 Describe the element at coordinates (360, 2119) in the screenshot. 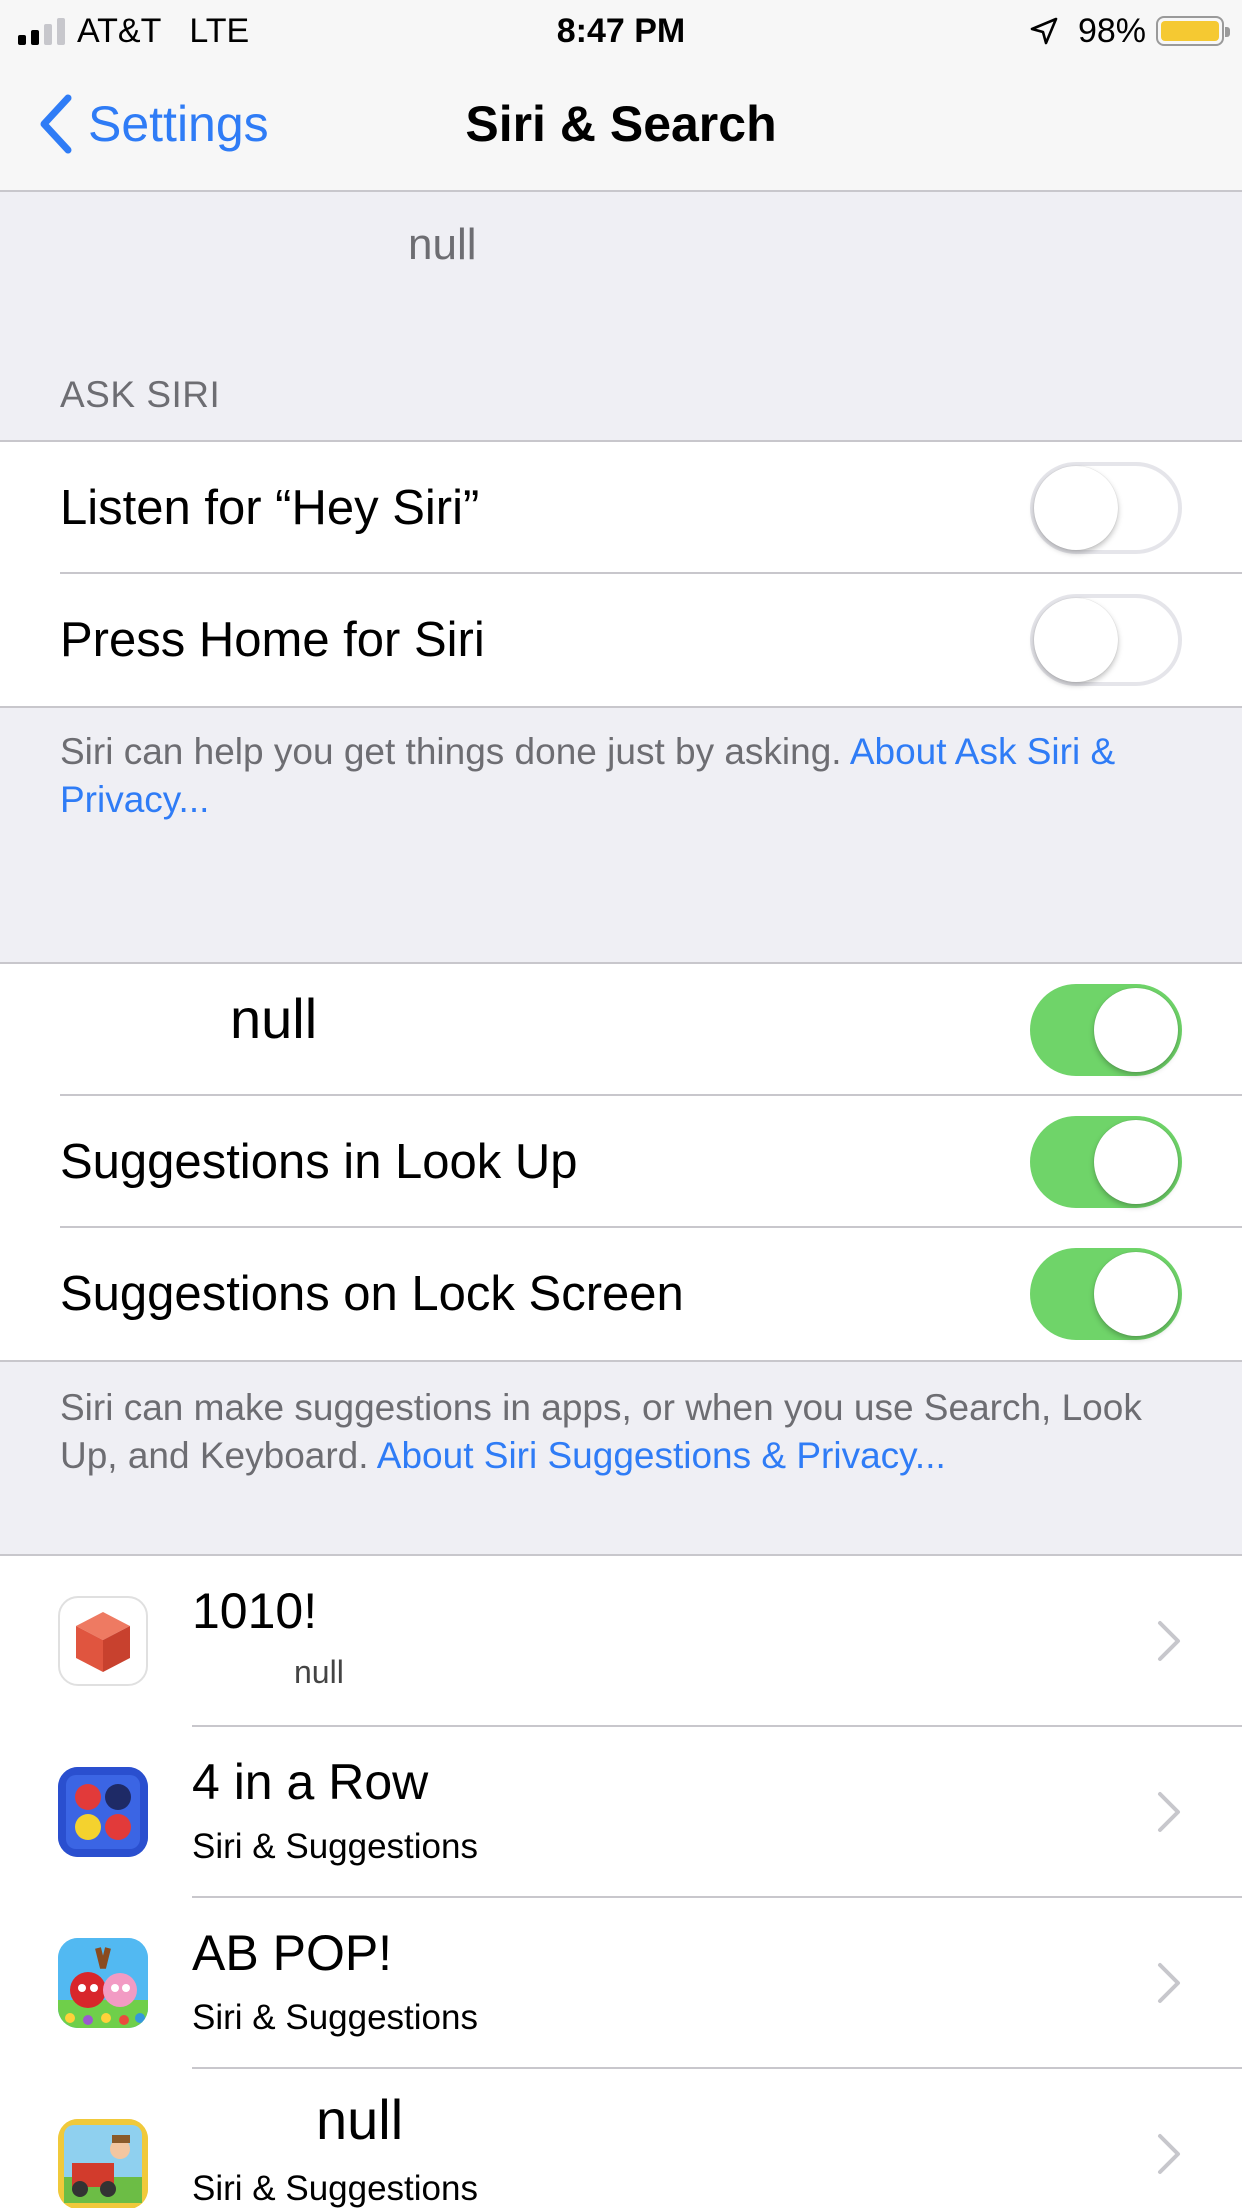

I see `app-name: null` at that location.